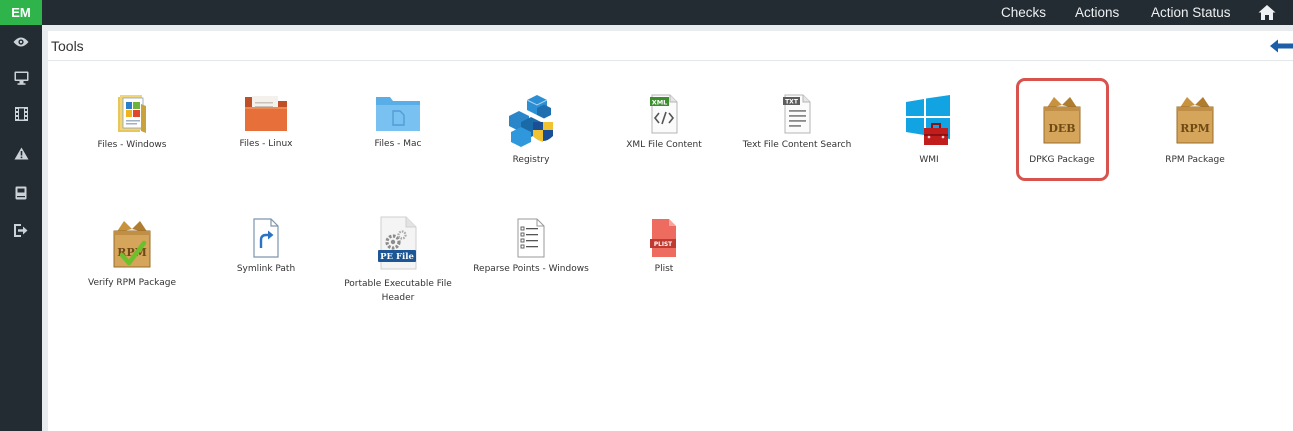 The width and height of the screenshot is (1293, 431). I want to click on tool-label: Verify RPM Package, so click(131, 283).